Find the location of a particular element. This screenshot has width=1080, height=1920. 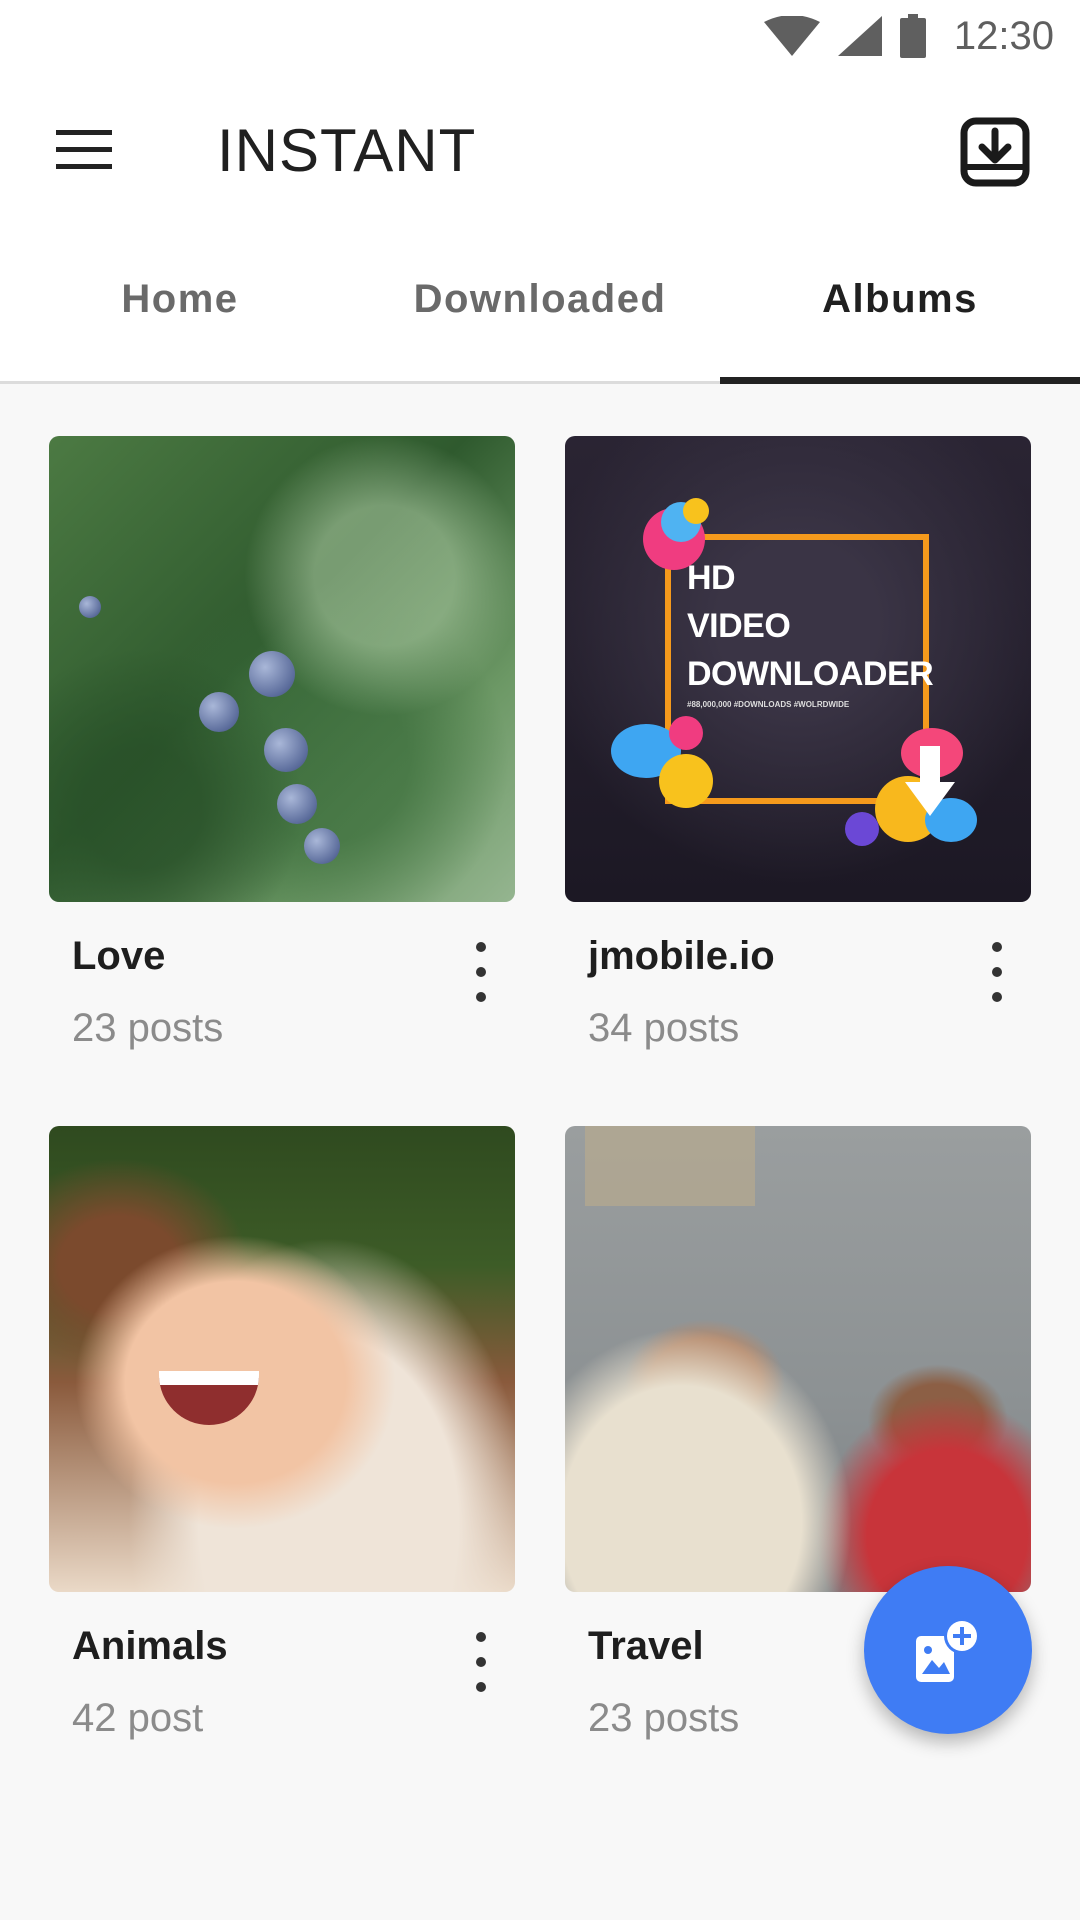

tab-bar: Home Downloaded Albums is located at coordinates (540, 306).